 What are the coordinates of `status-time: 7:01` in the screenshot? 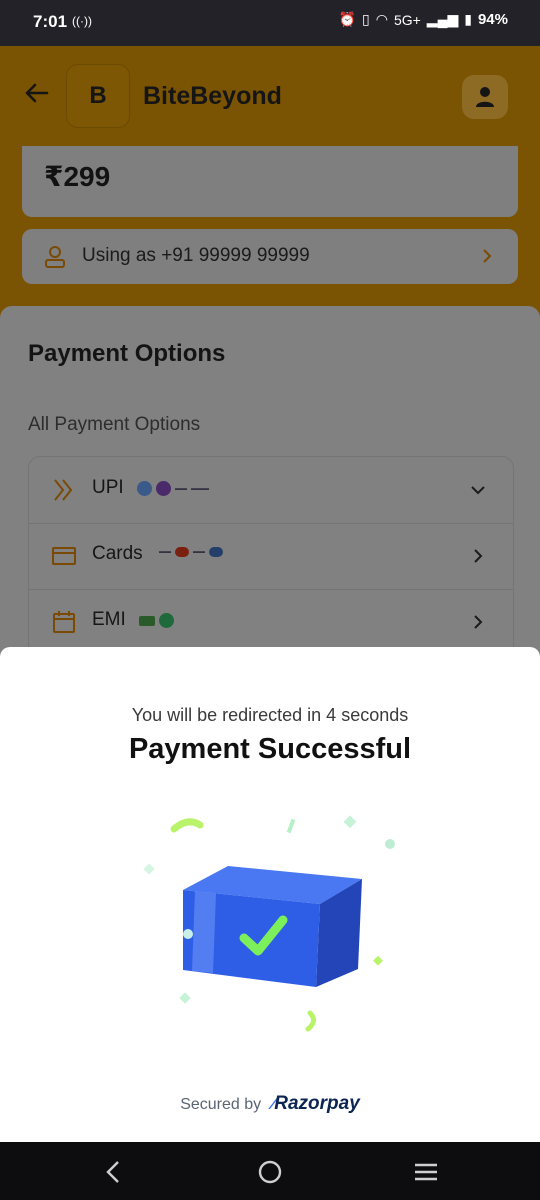 It's located at (50, 21).